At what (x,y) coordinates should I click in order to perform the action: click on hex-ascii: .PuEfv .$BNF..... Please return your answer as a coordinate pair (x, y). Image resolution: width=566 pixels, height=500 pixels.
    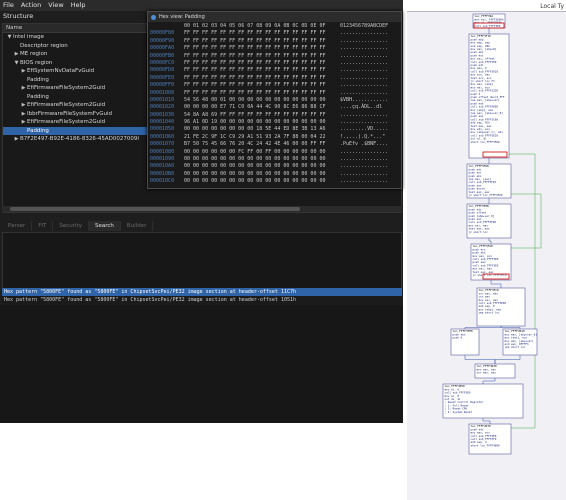
    Looking at the image, I should click on (368, 144).